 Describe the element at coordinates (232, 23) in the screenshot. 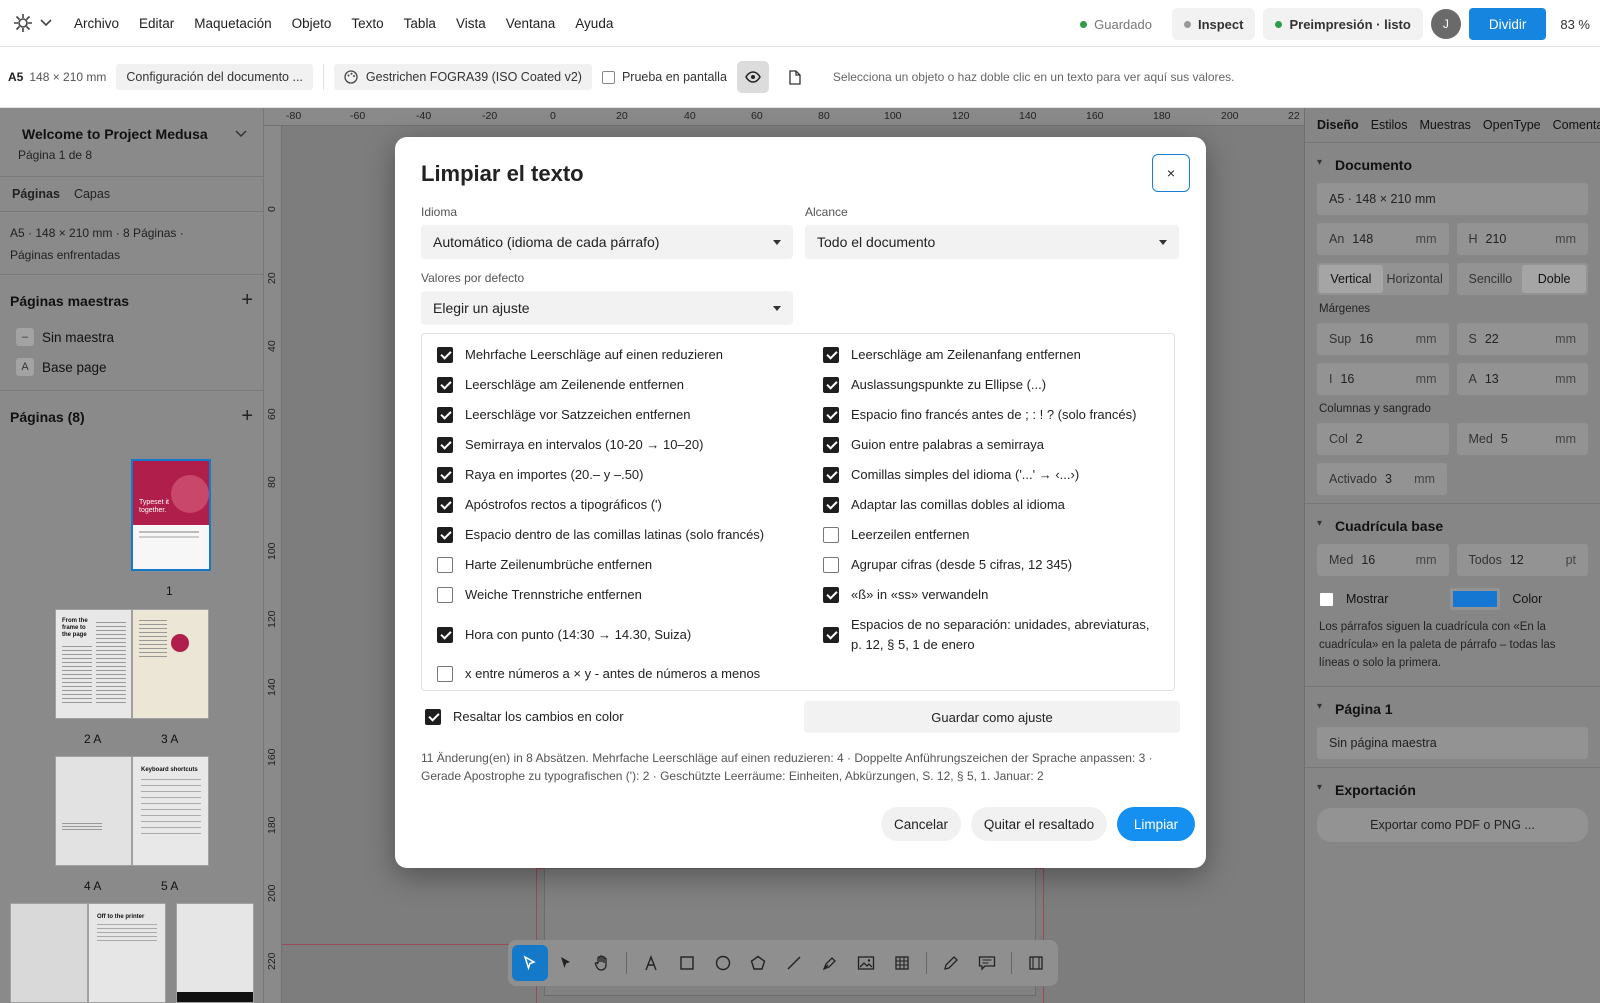

I see `menu-maquetacion: Maquetación` at that location.